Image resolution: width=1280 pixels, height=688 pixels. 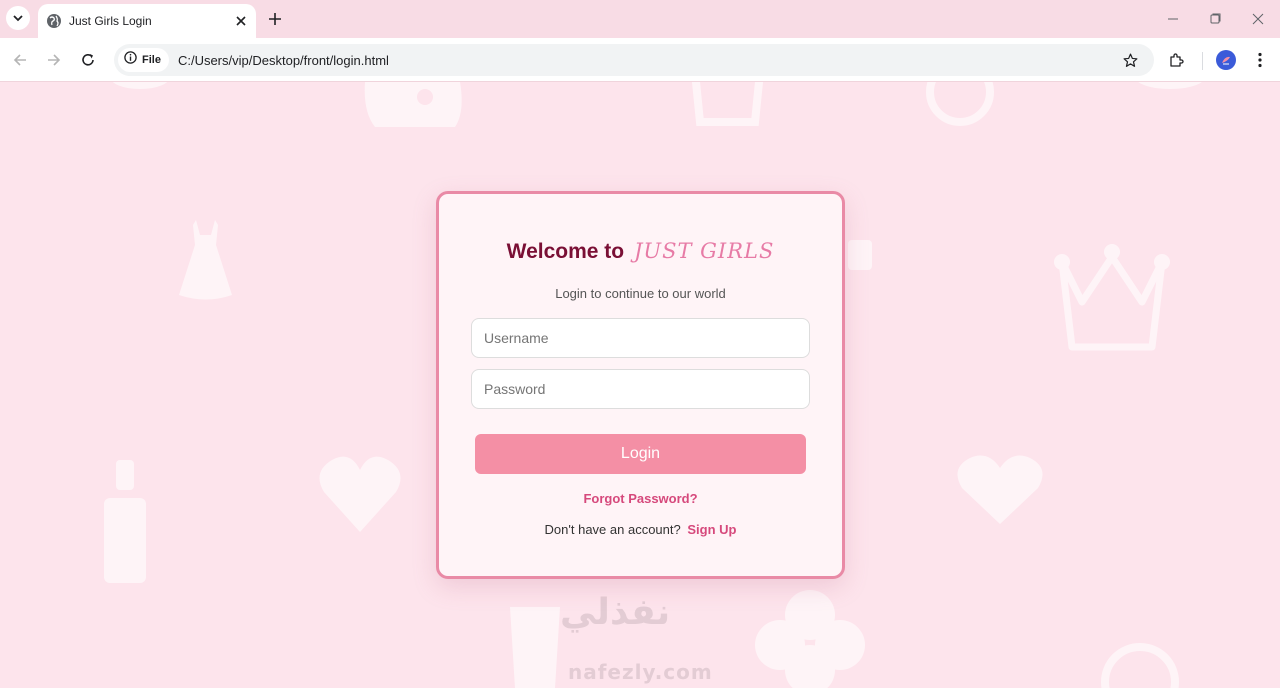 I want to click on forgot-password-link: Forgot Password?, so click(x=640, y=498).